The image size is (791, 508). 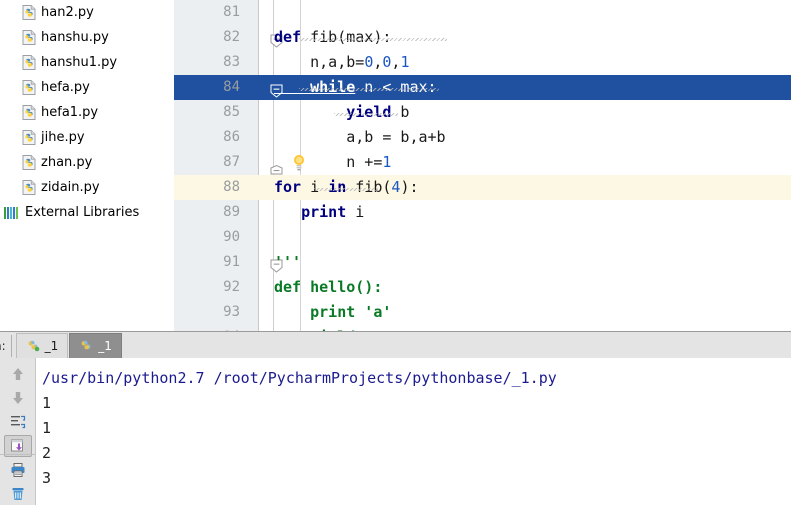 What do you see at coordinates (47, 478) in the screenshot?
I see `console-output-line: 3` at bounding box center [47, 478].